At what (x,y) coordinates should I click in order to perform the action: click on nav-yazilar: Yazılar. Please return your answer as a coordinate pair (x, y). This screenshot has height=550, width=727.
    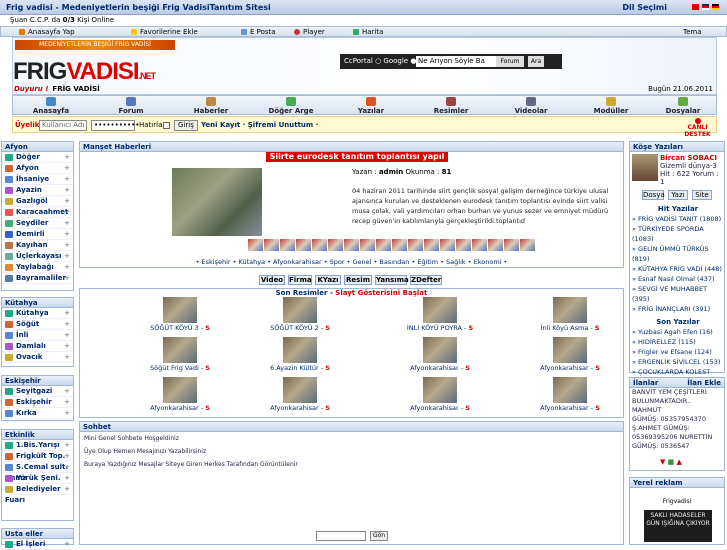
    Looking at the image, I should click on (371, 106).